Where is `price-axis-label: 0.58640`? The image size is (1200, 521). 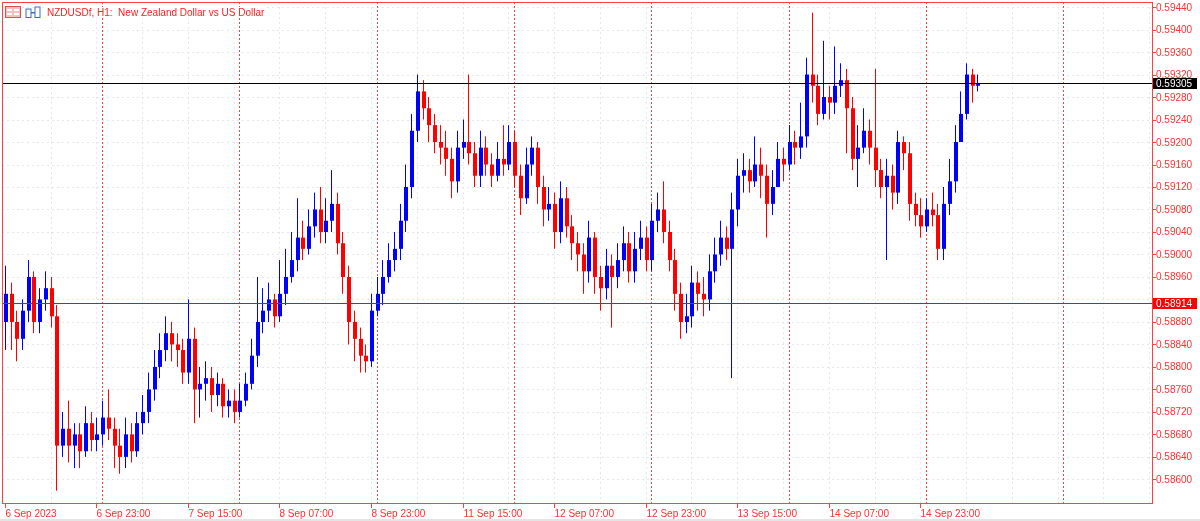 price-axis-label: 0.58640 is located at coordinates (1172, 457).